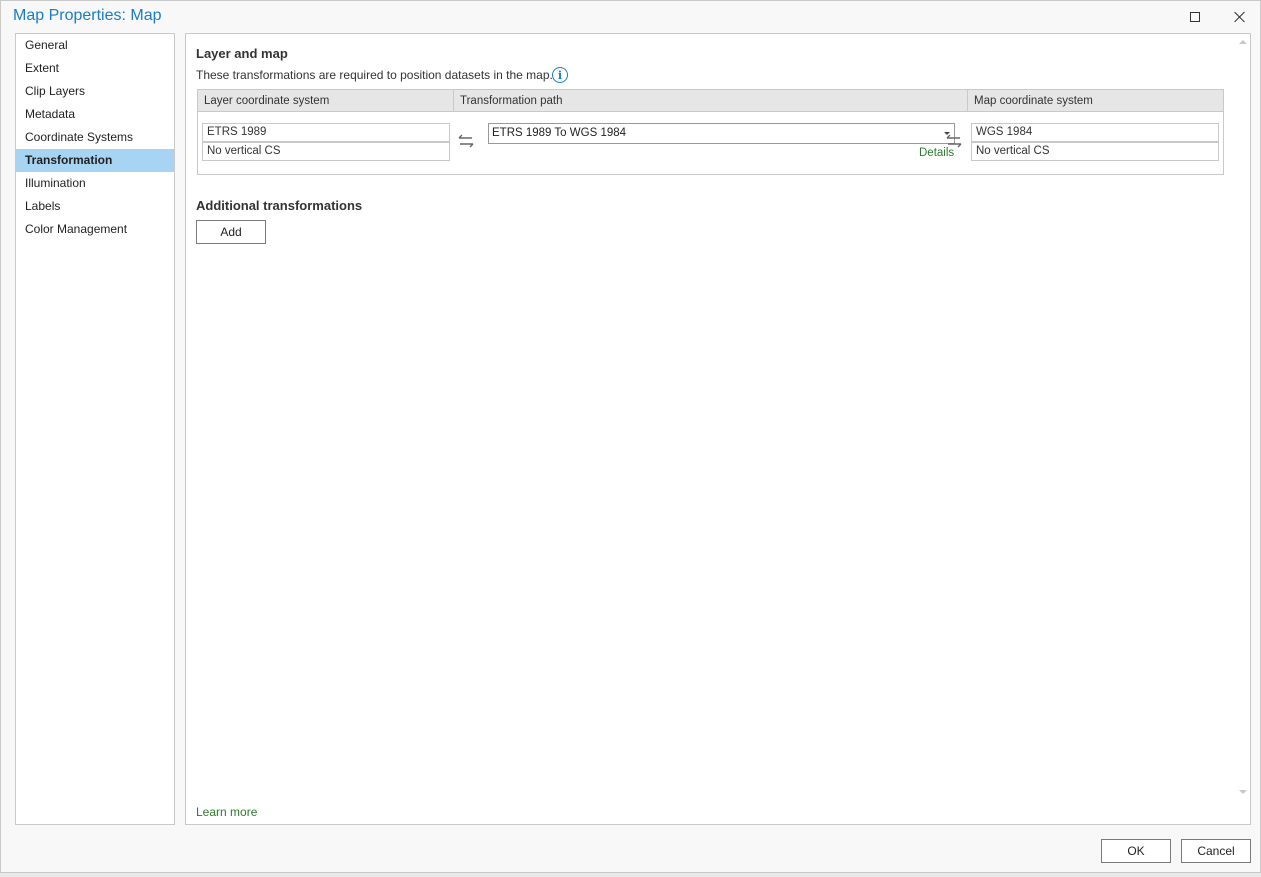 Image resolution: width=1261 pixels, height=877 pixels. I want to click on sidebar-item-color-management: Color Management, so click(95, 229).